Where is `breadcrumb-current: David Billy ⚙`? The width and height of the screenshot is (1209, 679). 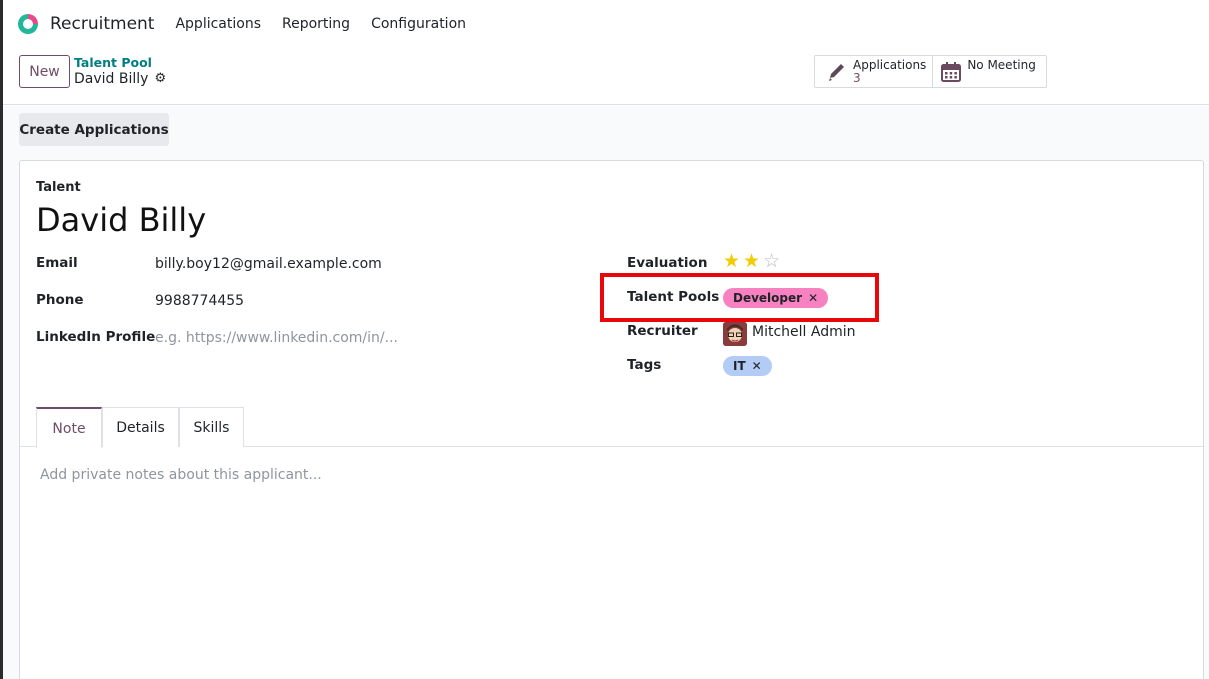
breadcrumb-current: David Billy ⚙ is located at coordinates (120, 79).